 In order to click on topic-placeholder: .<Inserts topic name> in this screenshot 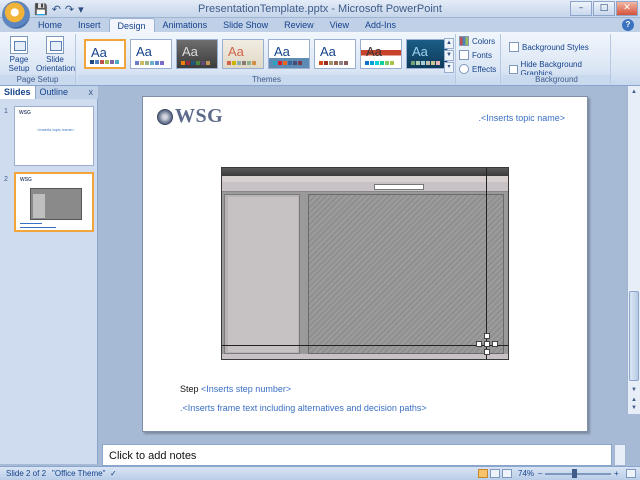, I will do `click(521, 118)`.